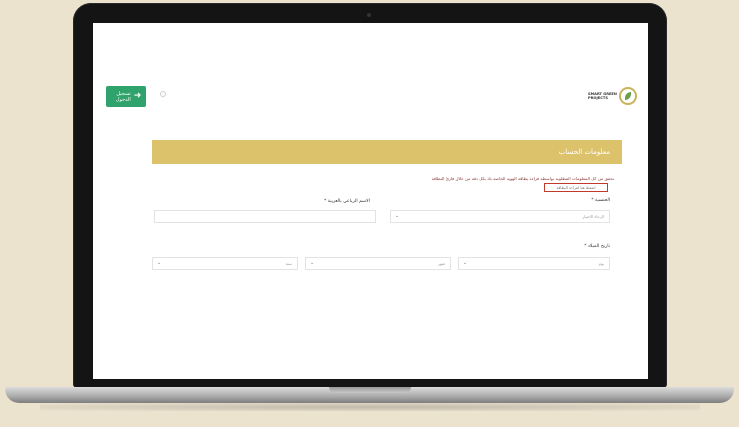 Image resolution: width=739 pixels, height=427 pixels. I want to click on logo-mark-icon, so click(627, 96).